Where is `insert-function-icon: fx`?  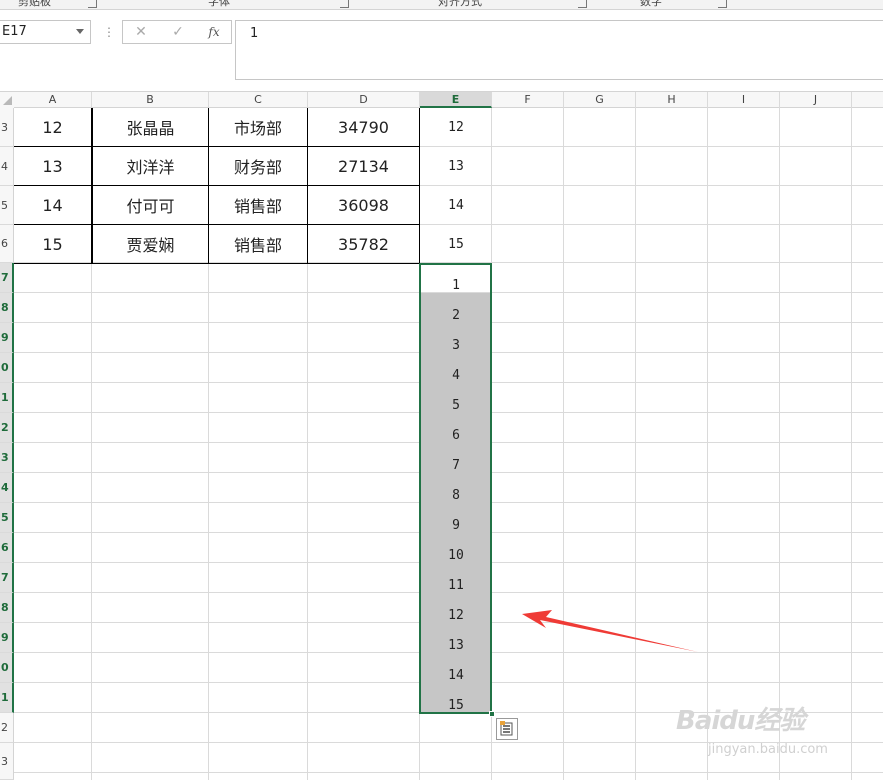
insert-function-icon: fx is located at coordinates (214, 32).